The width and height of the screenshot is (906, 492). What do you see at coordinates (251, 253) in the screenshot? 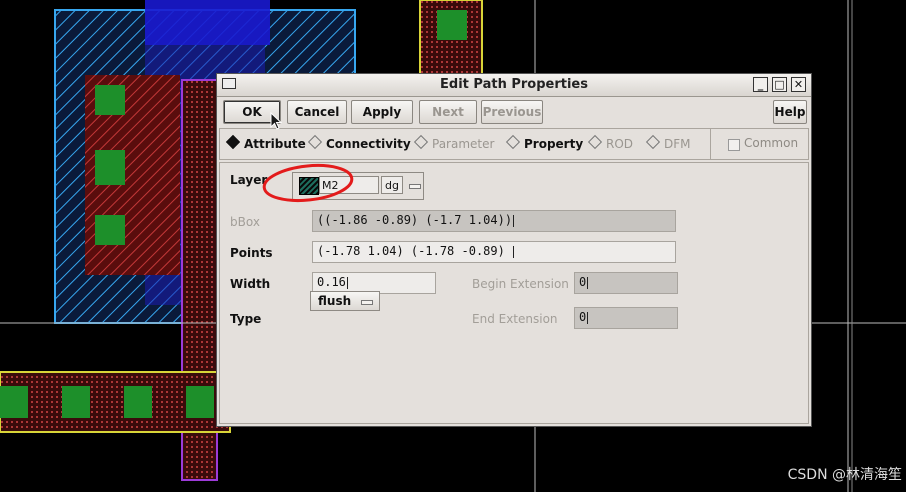
I see `points-label: Points` at bounding box center [251, 253].